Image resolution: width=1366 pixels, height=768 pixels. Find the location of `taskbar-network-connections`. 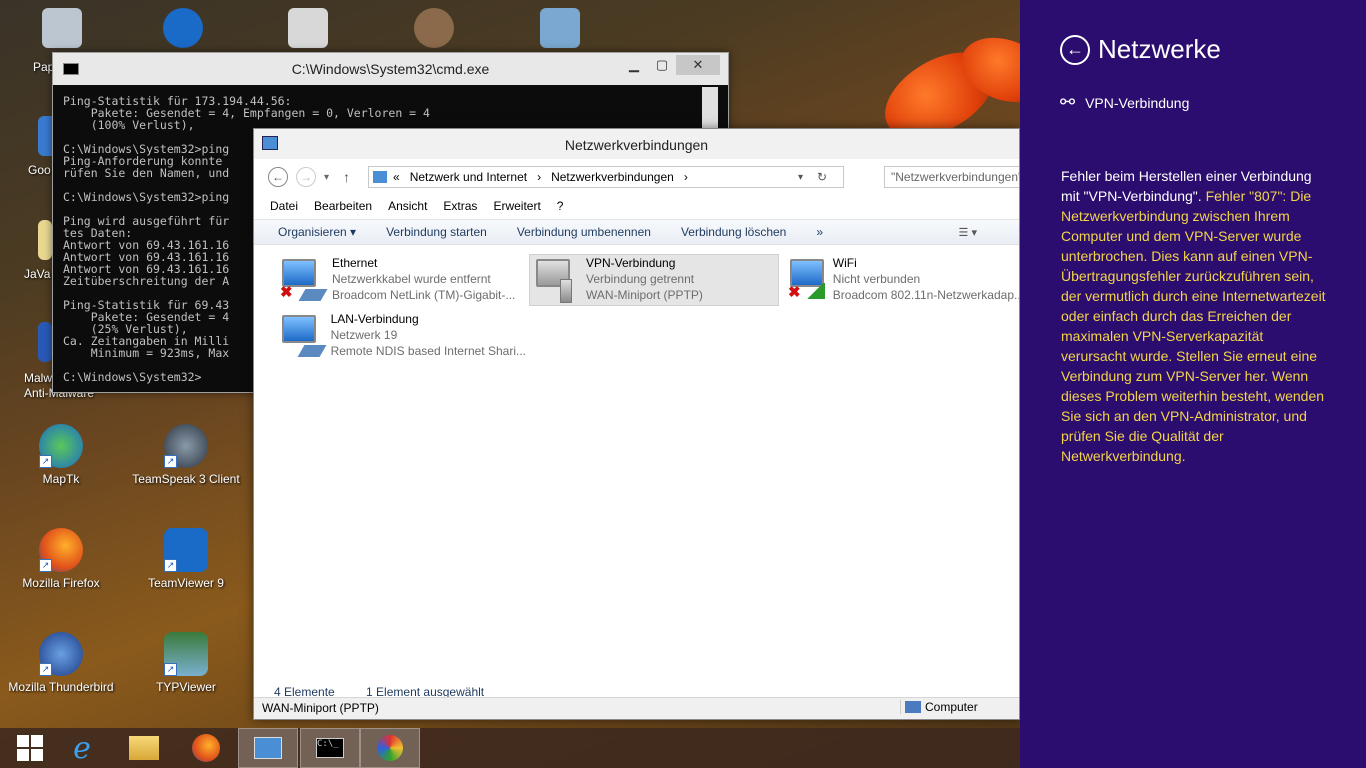

taskbar-network-connections is located at coordinates (268, 748).